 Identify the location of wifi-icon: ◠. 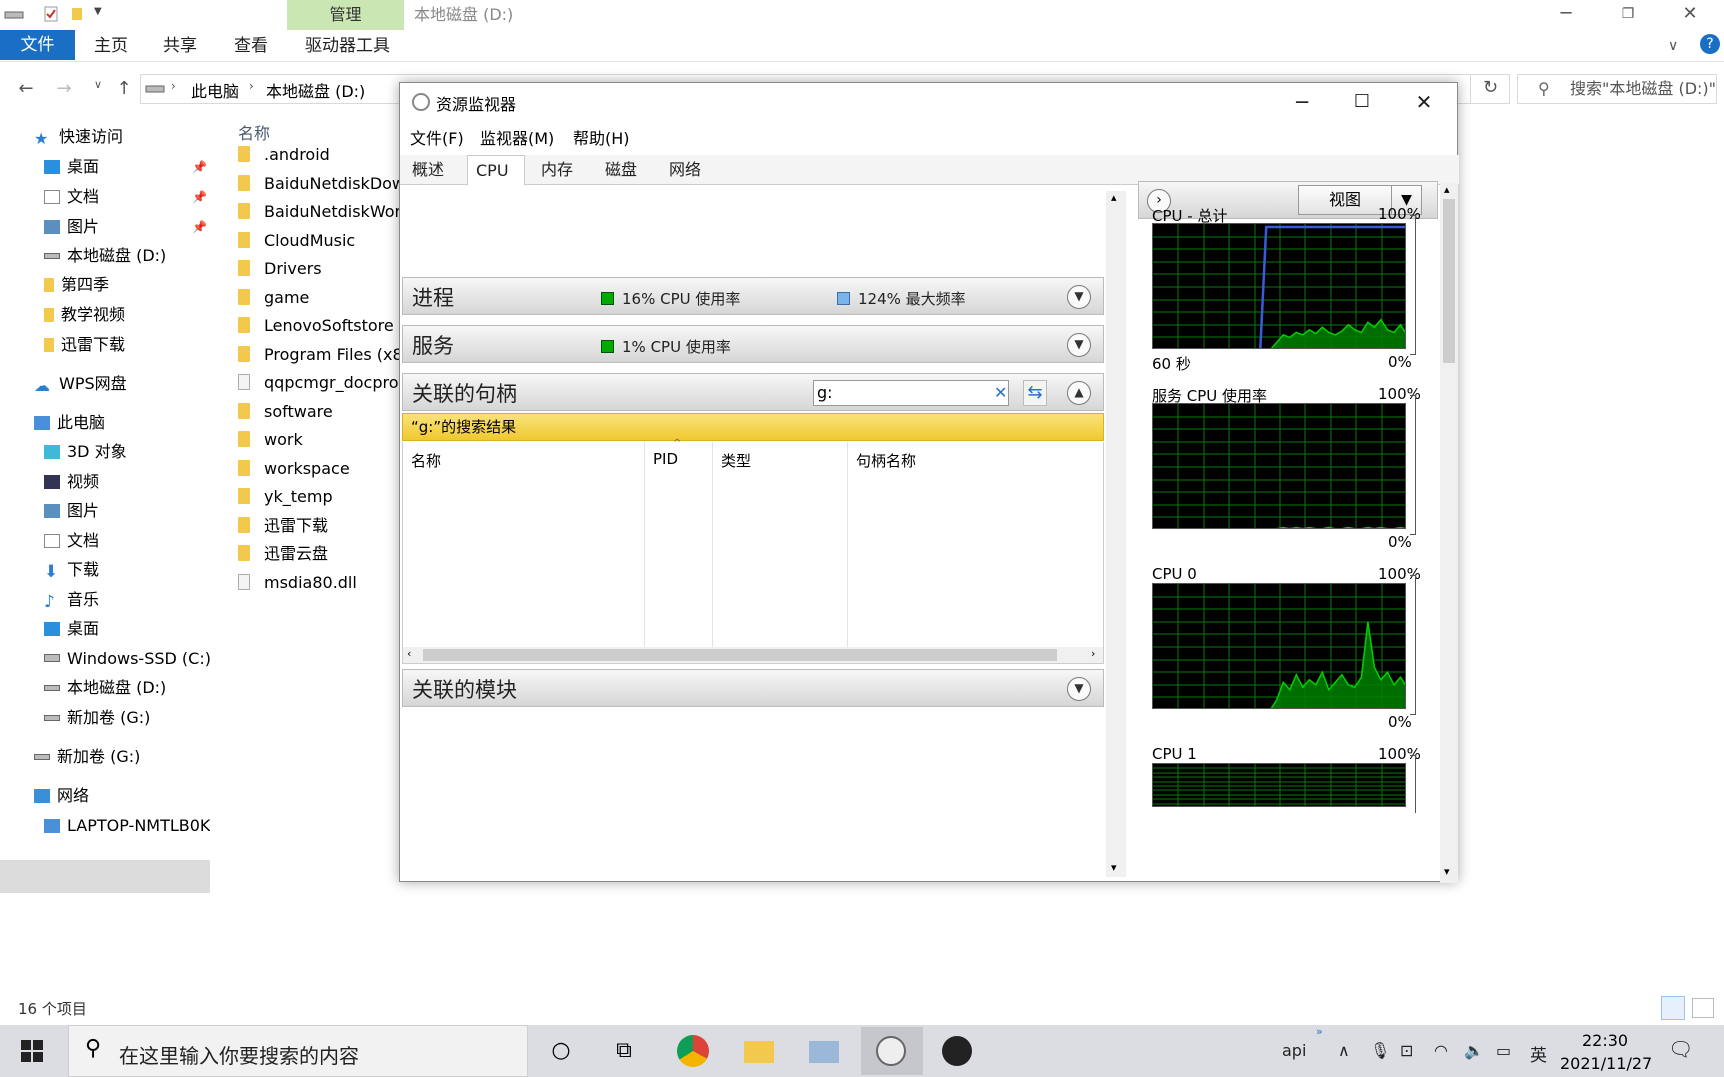
(1441, 1050).